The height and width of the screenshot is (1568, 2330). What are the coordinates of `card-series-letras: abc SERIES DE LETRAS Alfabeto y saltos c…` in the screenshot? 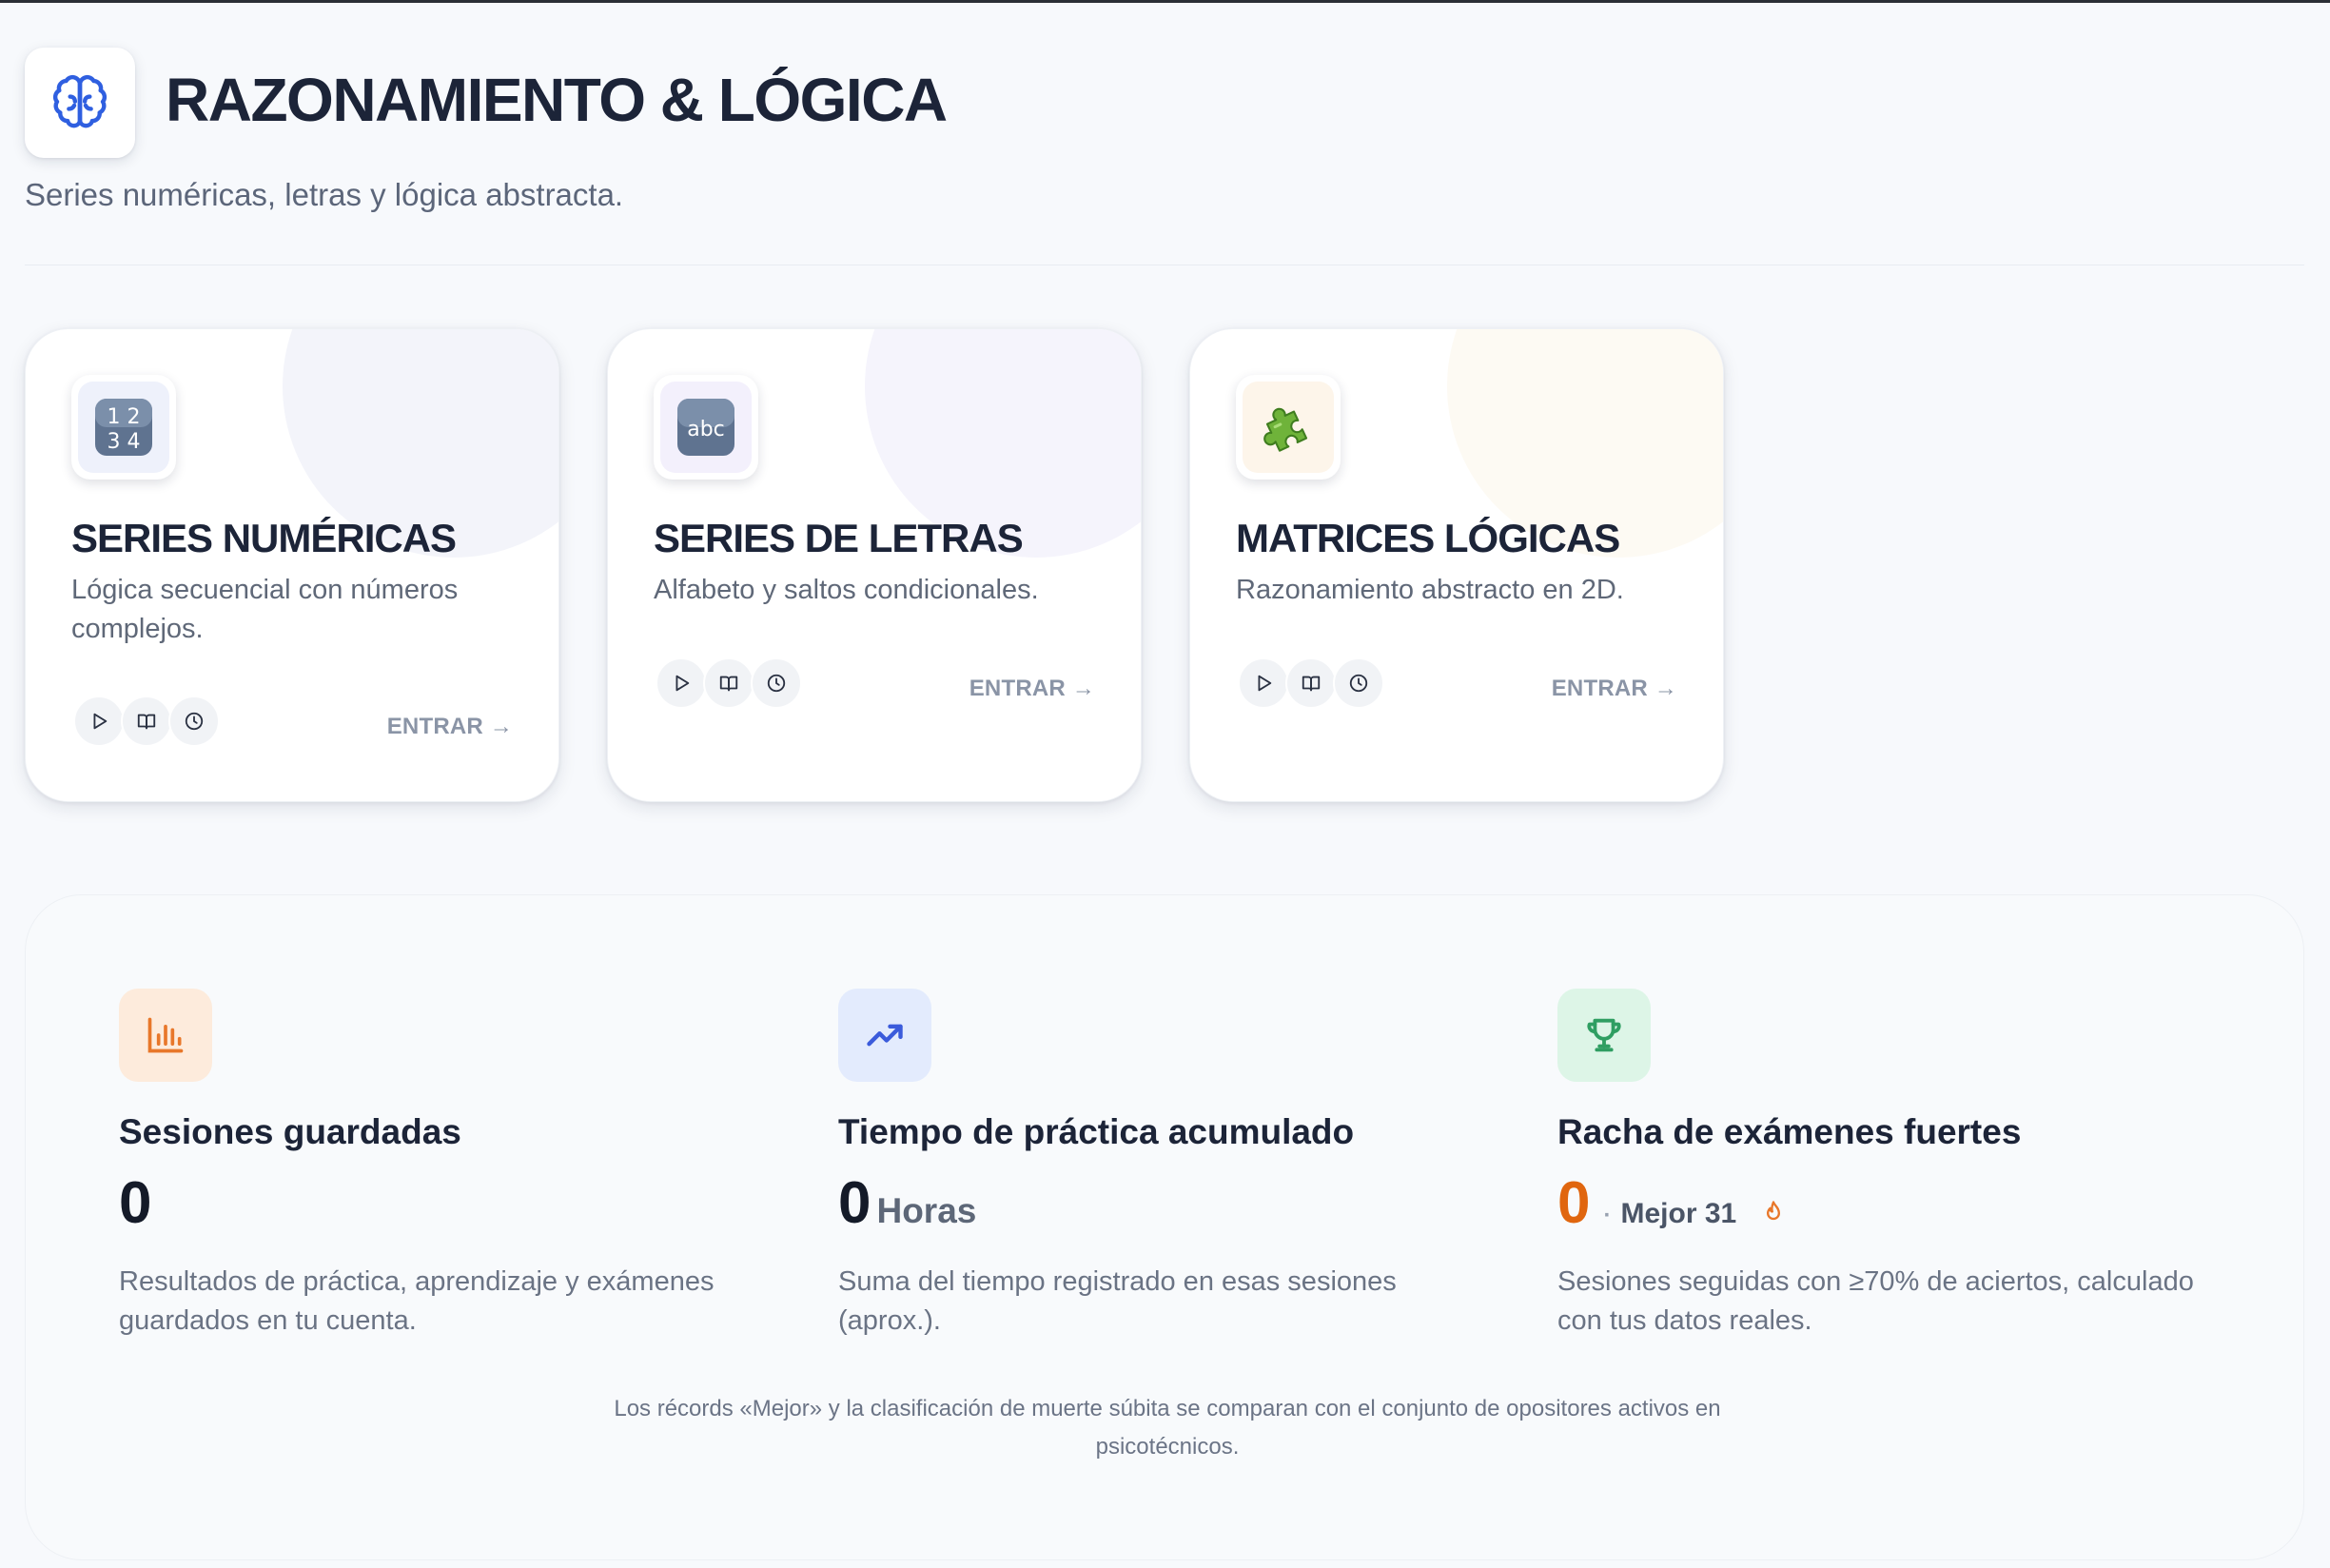 It's located at (874, 565).